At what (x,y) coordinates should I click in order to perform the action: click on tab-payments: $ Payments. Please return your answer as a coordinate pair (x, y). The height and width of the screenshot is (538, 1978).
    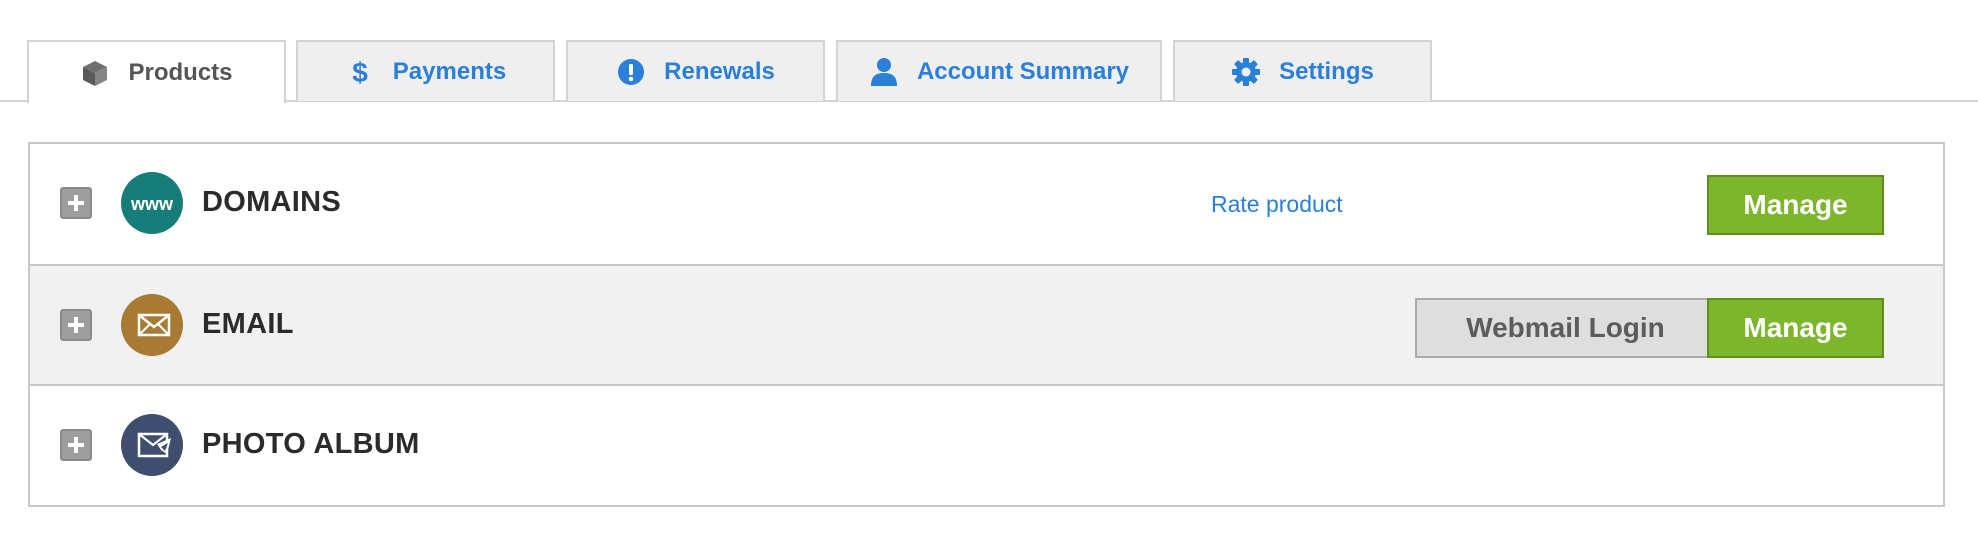
    Looking at the image, I should click on (425, 70).